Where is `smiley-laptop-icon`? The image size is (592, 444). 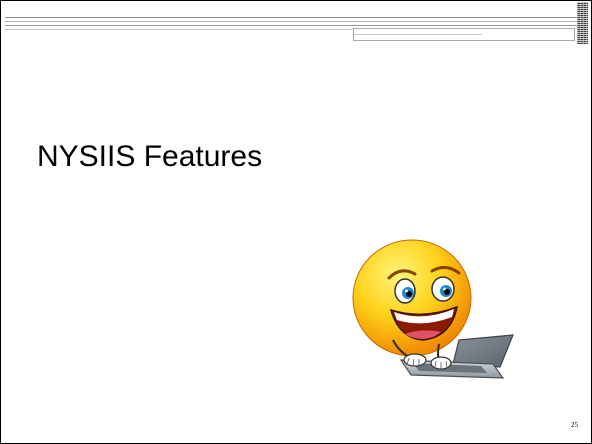 smiley-laptop-icon is located at coordinates (433, 309).